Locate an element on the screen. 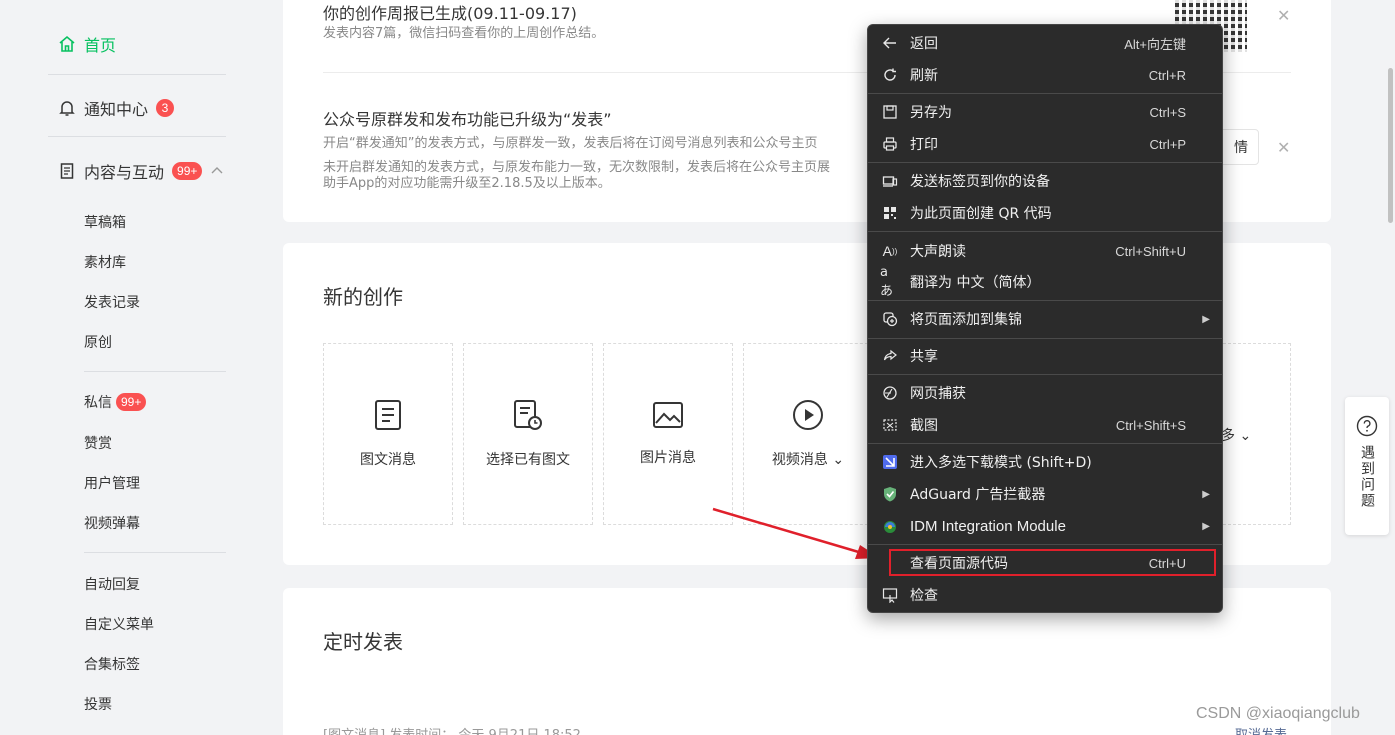 The image size is (1395, 735). watermark: CSDN @xiaoqiangclub is located at coordinates (1278, 713).